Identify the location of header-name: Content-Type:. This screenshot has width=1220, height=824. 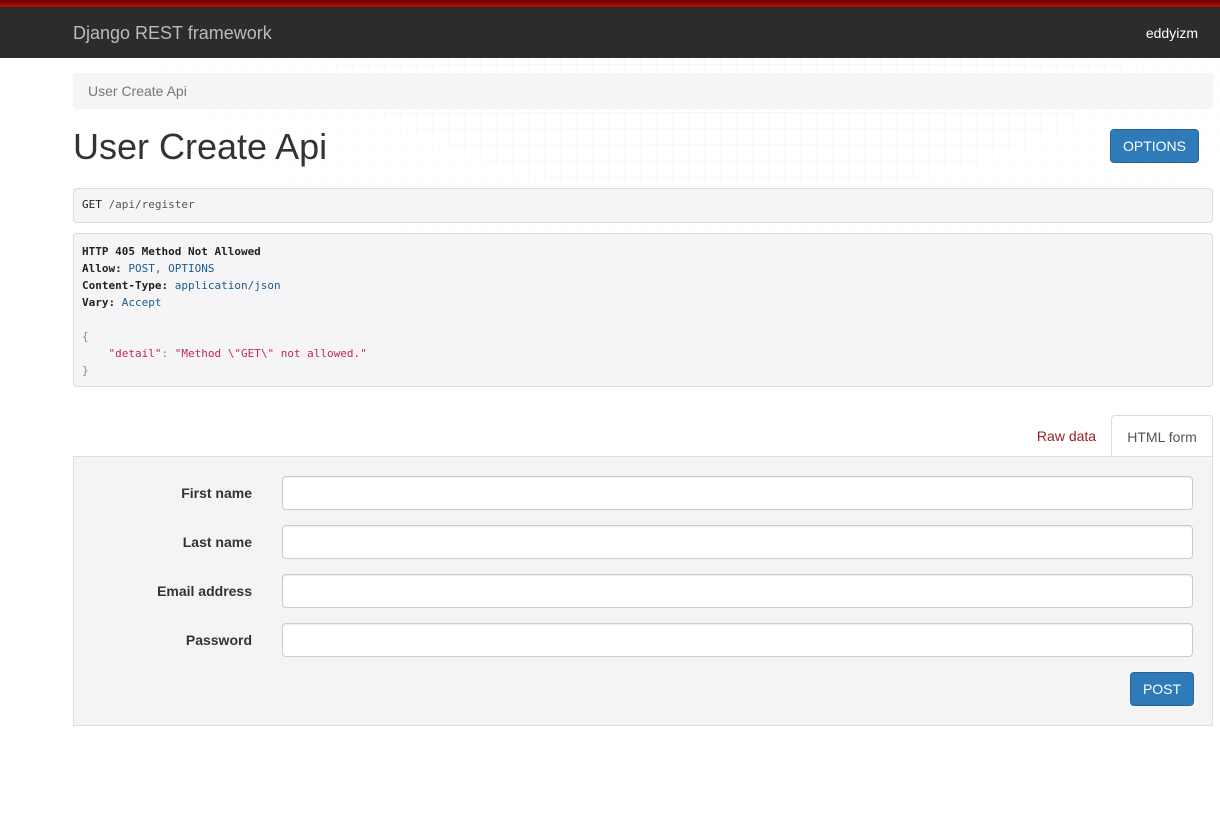
(125, 285).